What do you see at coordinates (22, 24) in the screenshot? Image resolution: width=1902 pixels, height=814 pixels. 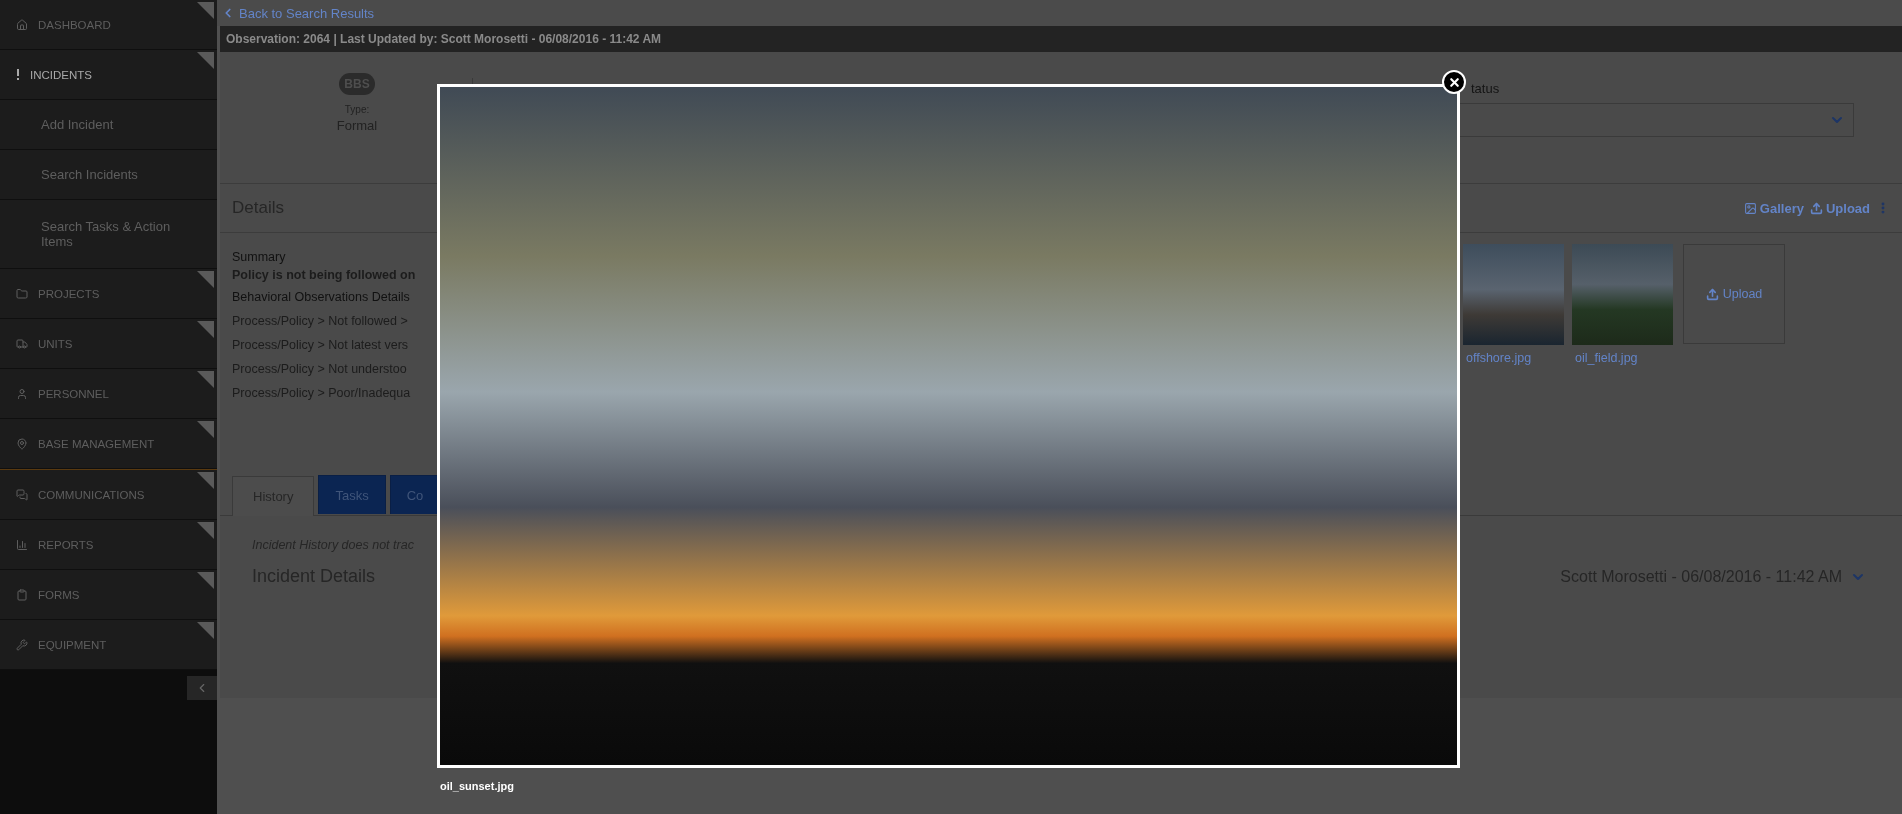 I see `home-icon` at bounding box center [22, 24].